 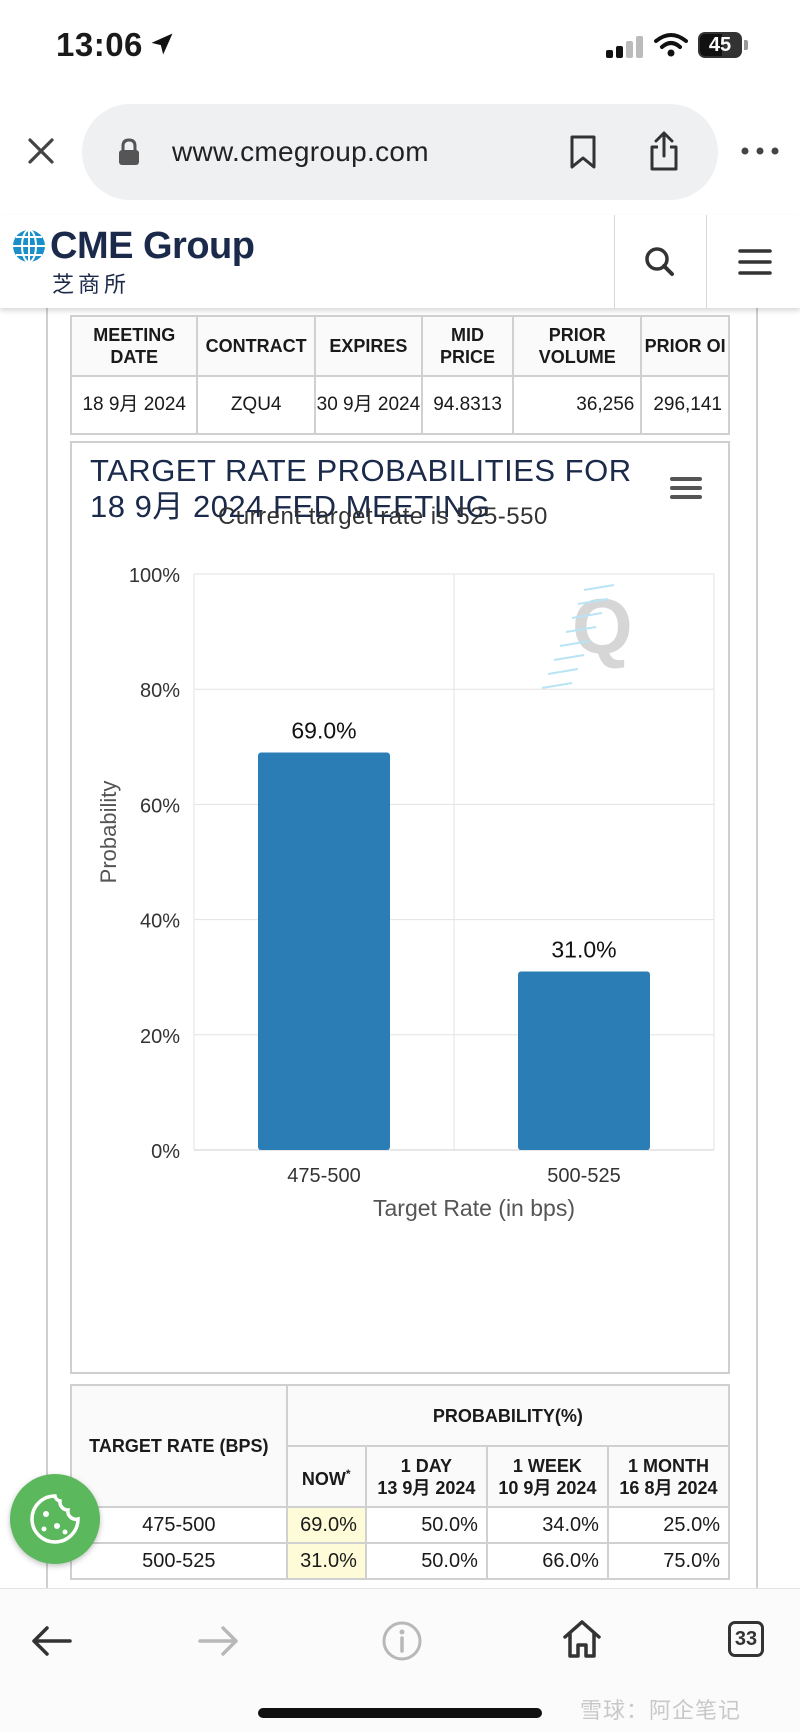 What do you see at coordinates (547, 1525) in the screenshot?
I see `table-cell: 34.0%` at bounding box center [547, 1525].